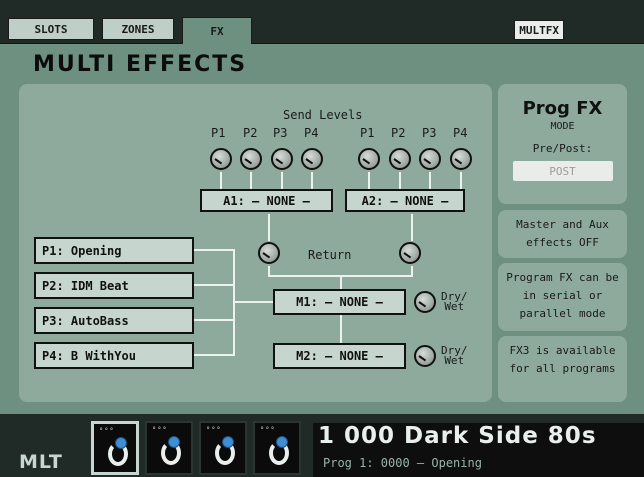 This screenshot has width=644, height=477. What do you see at coordinates (405, 200) in the screenshot?
I see `aux-fx-a2-slot: A2: – NONE –` at bounding box center [405, 200].